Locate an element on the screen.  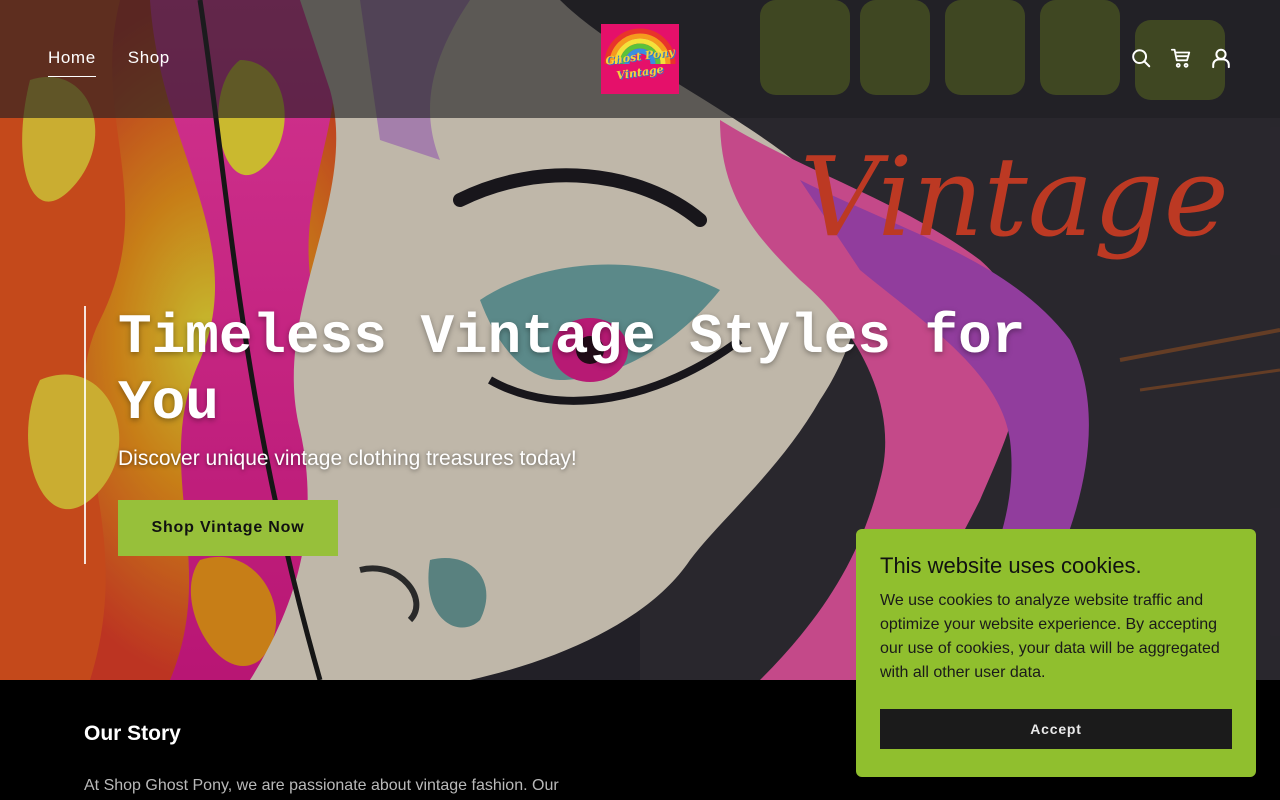
shop-vintage-now-button: Shop Vintage Now is located at coordinates (228, 528).